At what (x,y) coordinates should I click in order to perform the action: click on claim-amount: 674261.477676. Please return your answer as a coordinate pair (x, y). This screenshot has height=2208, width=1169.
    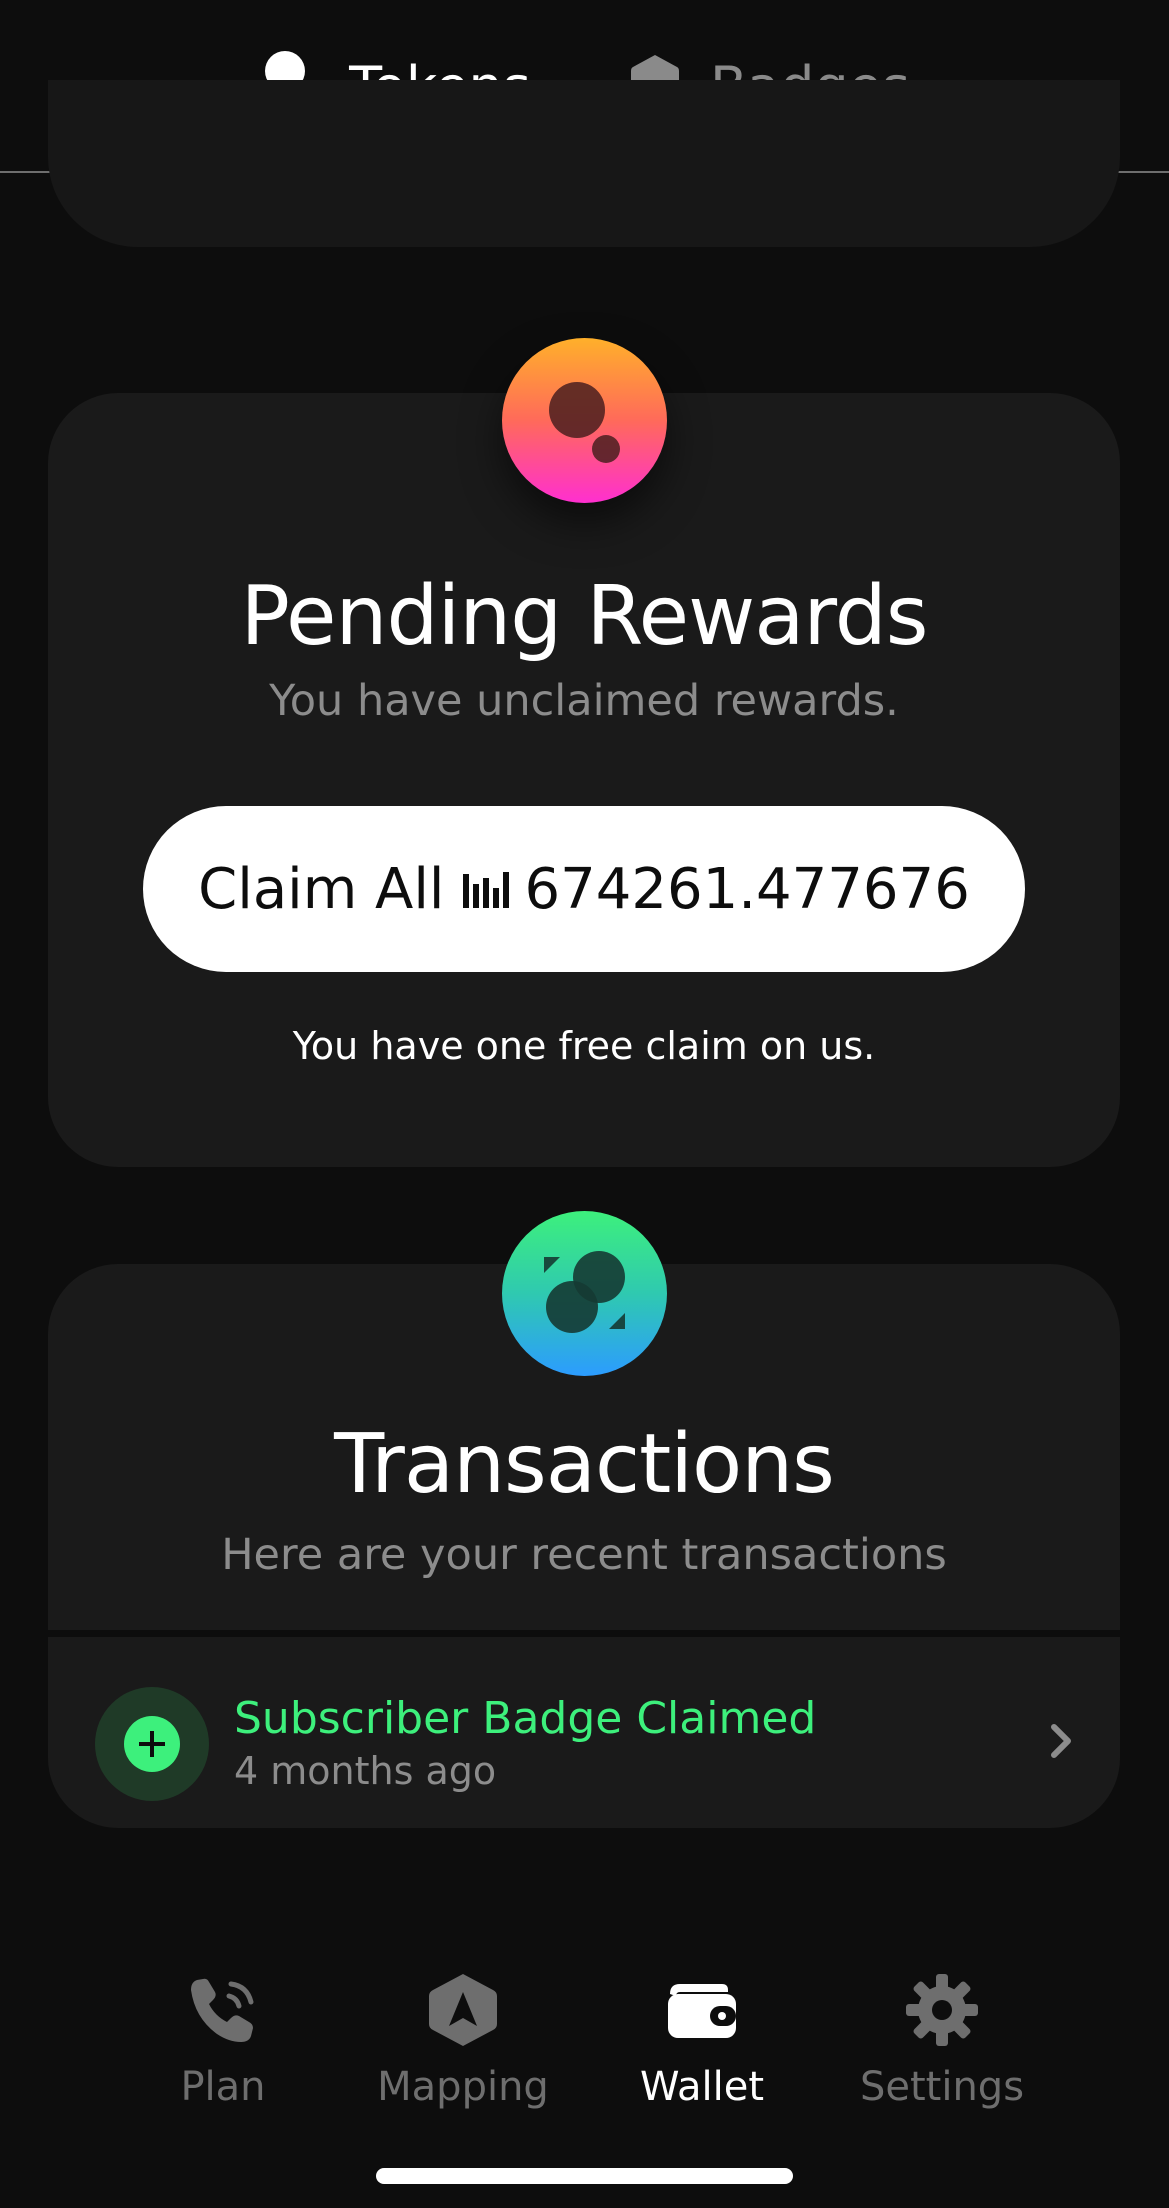
    Looking at the image, I should click on (747, 889).